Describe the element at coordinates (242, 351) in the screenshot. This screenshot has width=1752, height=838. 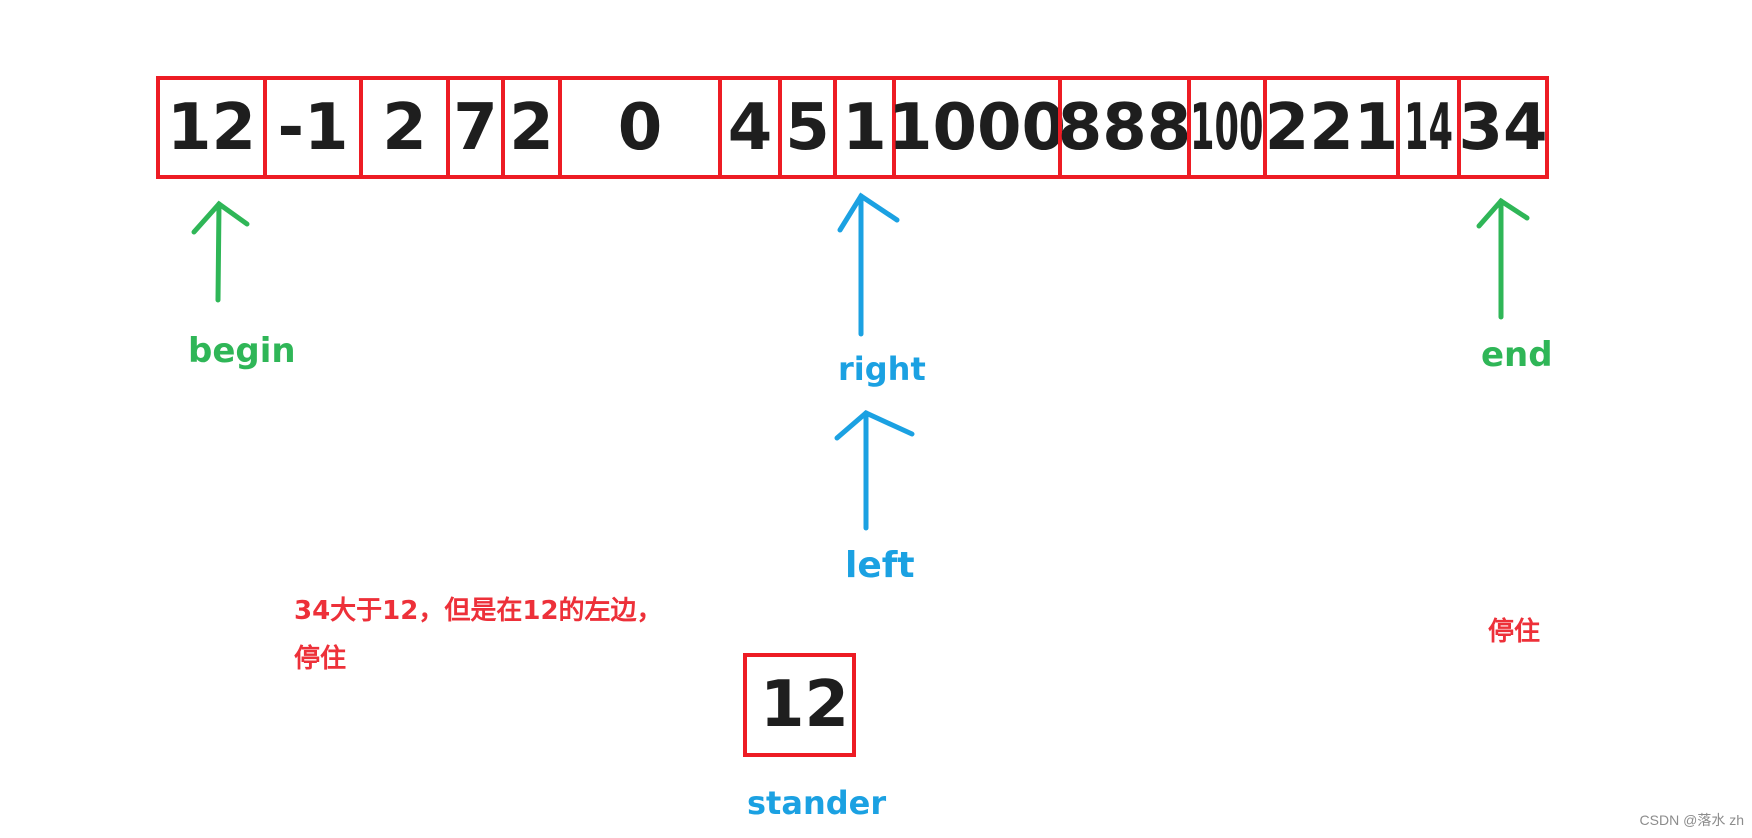
I see `begin-label: begin` at that location.